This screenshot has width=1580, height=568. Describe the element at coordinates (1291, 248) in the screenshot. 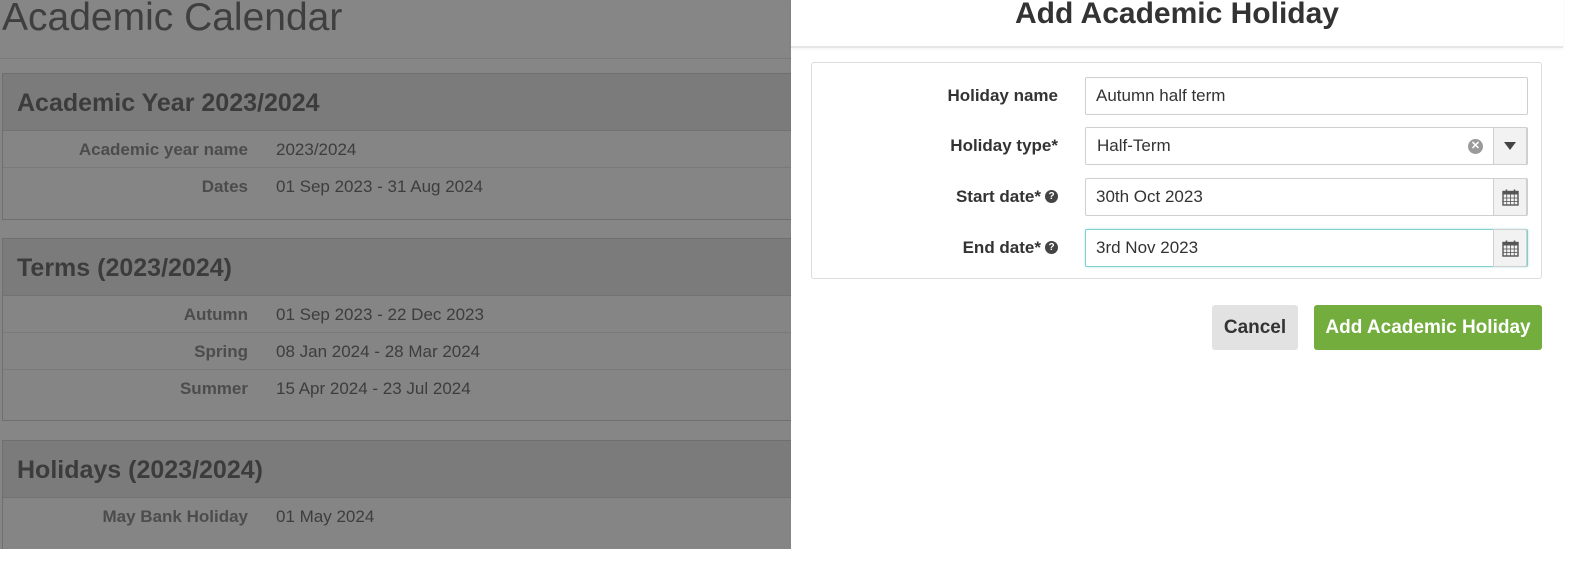

I see `end-date-input` at that location.